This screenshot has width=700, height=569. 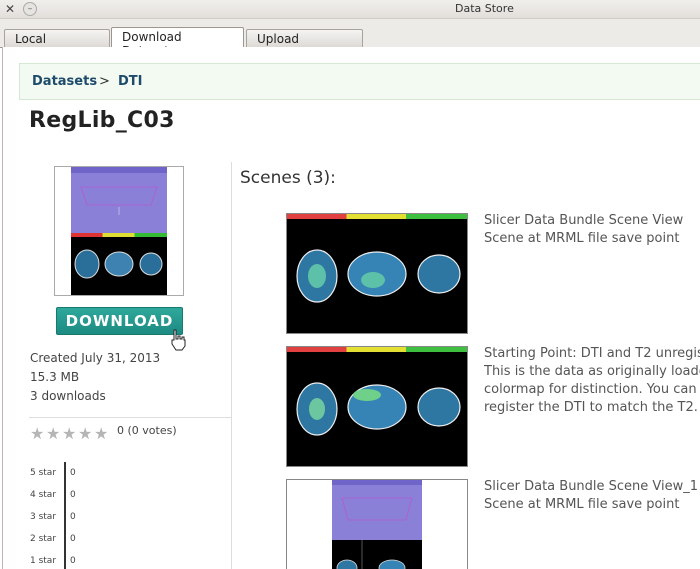 What do you see at coordinates (64, 81) in the screenshot?
I see `breadcrumb-datasets-link: Datasets` at bounding box center [64, 81].